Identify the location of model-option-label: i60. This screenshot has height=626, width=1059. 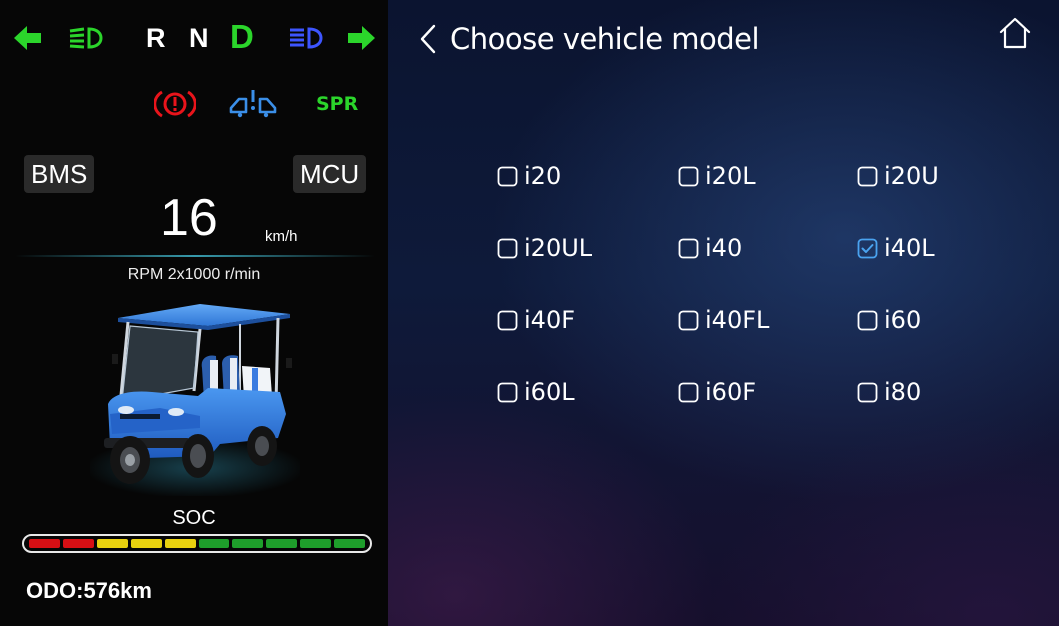
(903, 320).